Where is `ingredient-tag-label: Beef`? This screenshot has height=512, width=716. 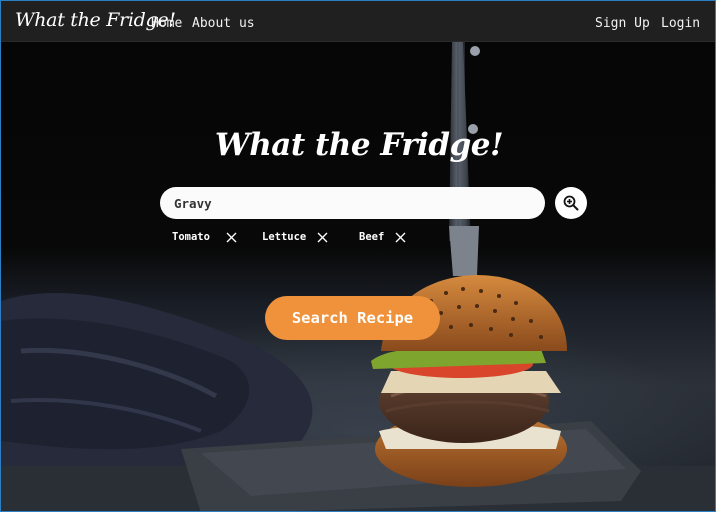 ingredient-tag-label: Beef is located at coordinates (372, 237).